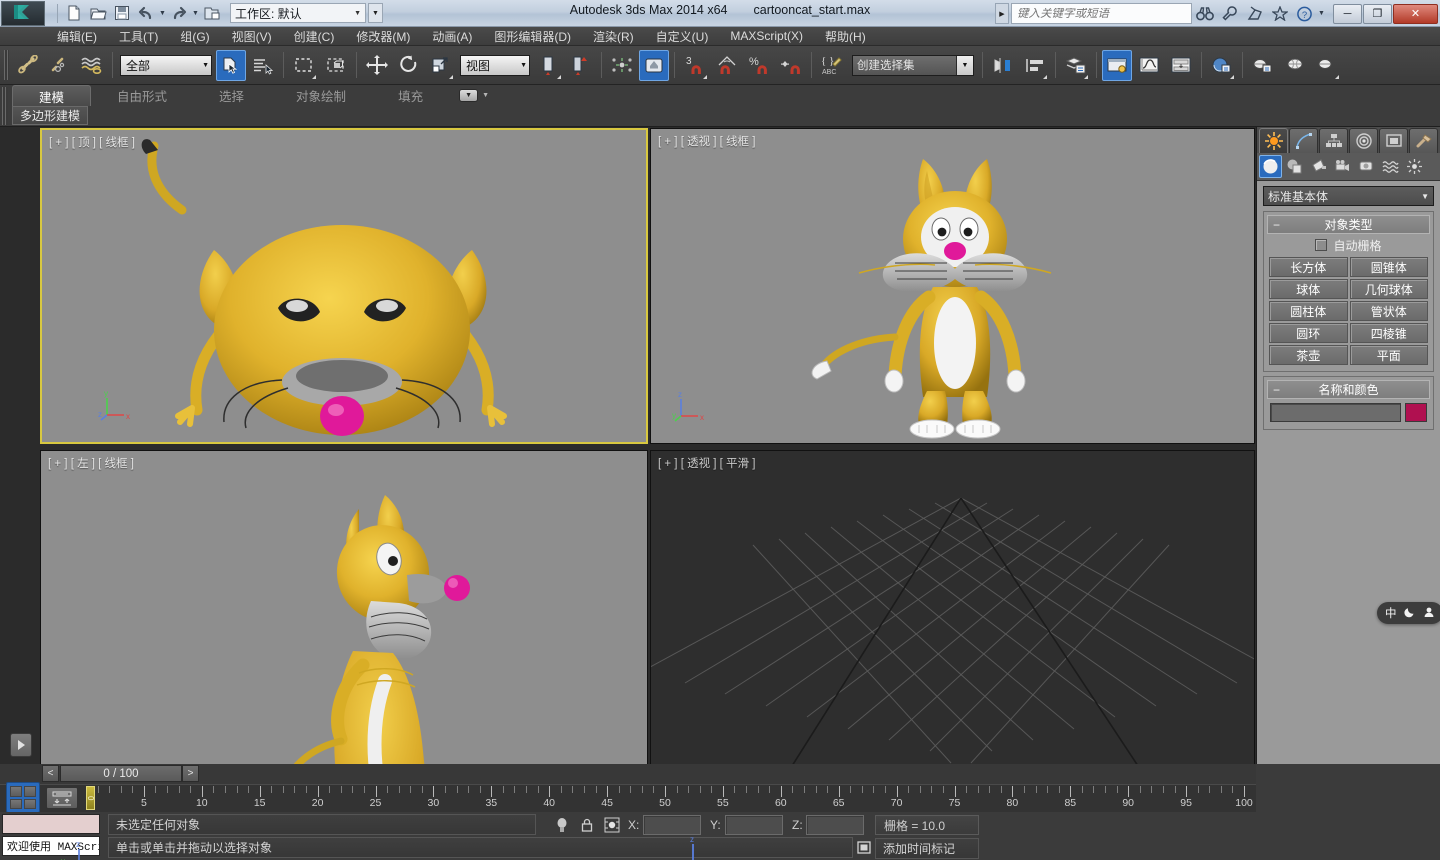  I want to click on space-warps-icon, so click(1390, 166).